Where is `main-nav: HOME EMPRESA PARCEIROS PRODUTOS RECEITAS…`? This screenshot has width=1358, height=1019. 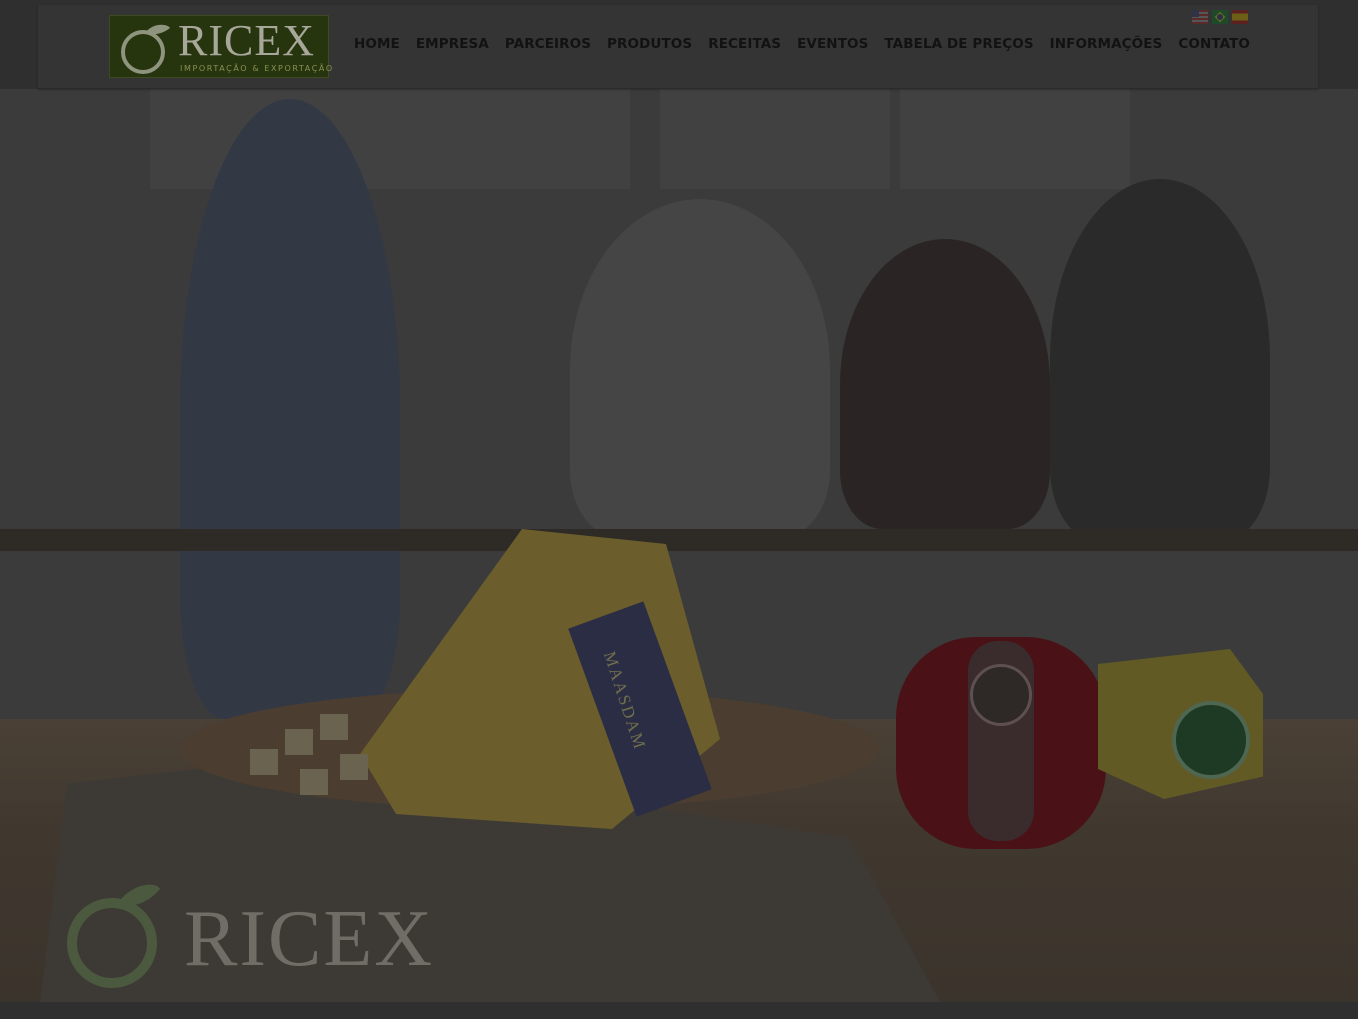 main-nav: HOME EMPRESA PARCEIROS PRODUTOS RECEITAS… is located at coordinates (810, 44).